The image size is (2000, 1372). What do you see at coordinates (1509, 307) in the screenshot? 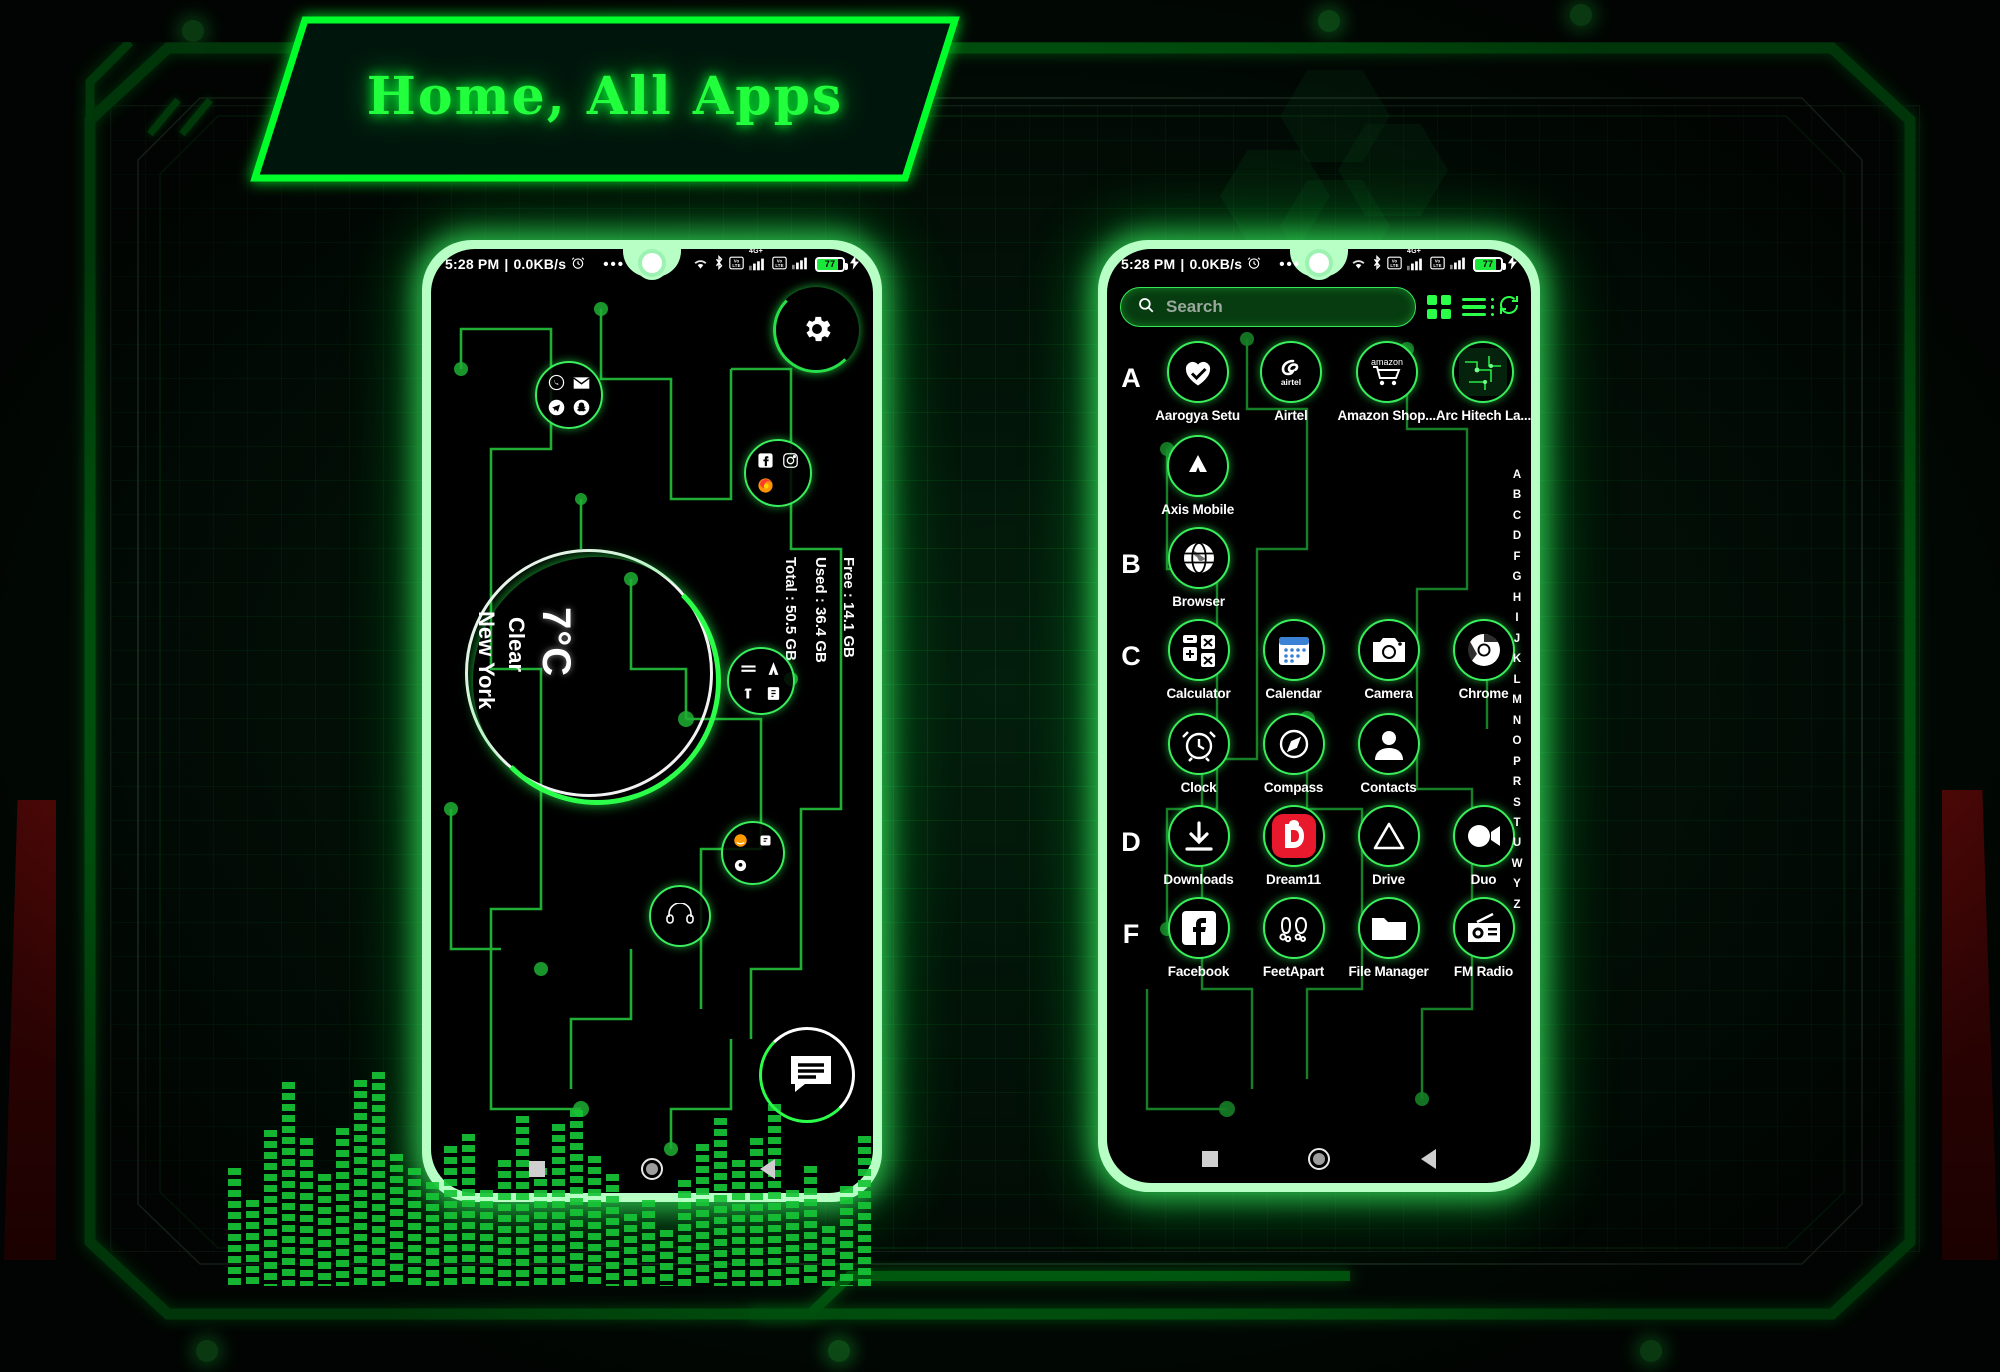
I see `refresh-icon` at bounding box center [1509, 307].